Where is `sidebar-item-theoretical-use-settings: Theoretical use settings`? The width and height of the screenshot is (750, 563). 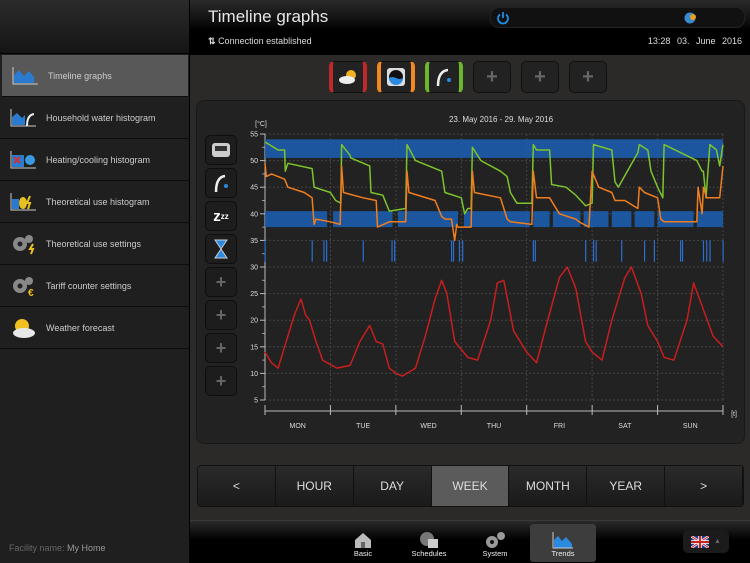 sidebar-item-theoretical-use-settings: Theoretical use settings is located at coordinates (94, 244).